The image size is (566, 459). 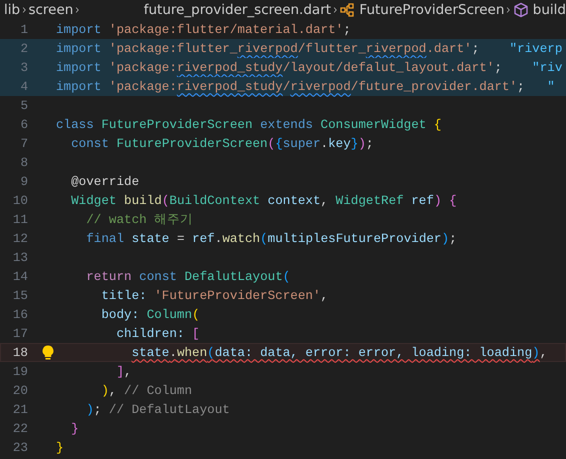 I want to click on code-line: ), // Column, so click(x=146, y=391).